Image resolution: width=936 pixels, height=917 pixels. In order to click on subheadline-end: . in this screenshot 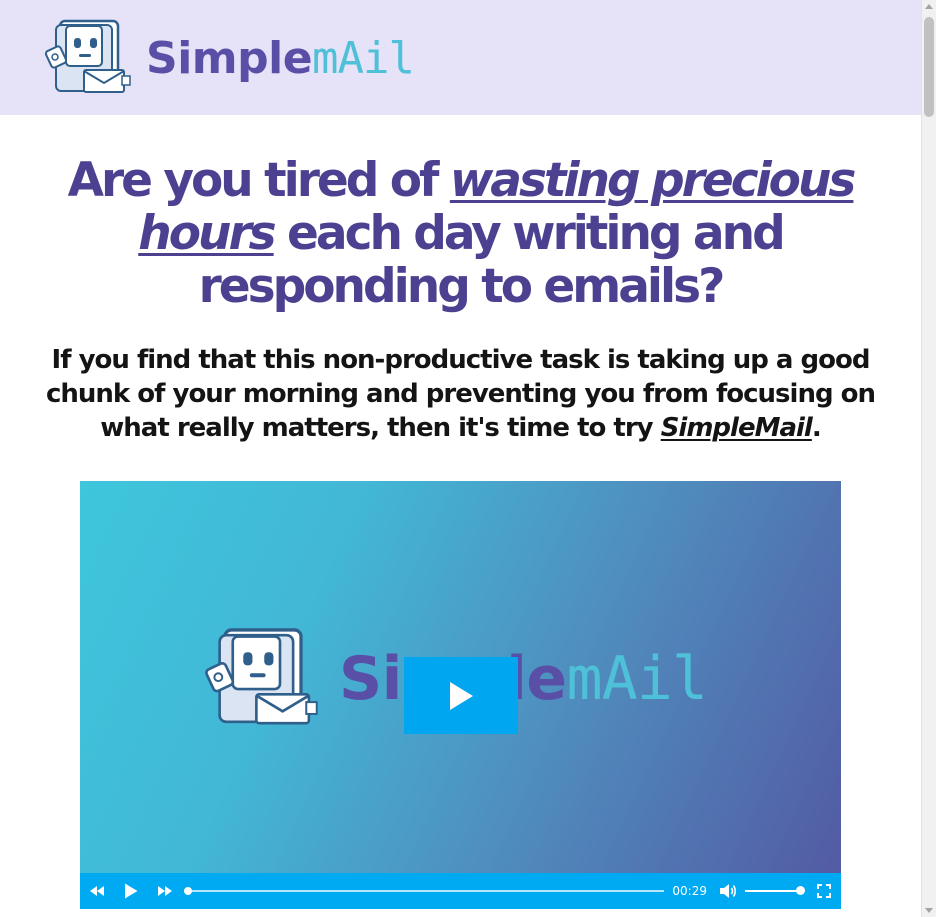, I will do `click(816, 428)`.